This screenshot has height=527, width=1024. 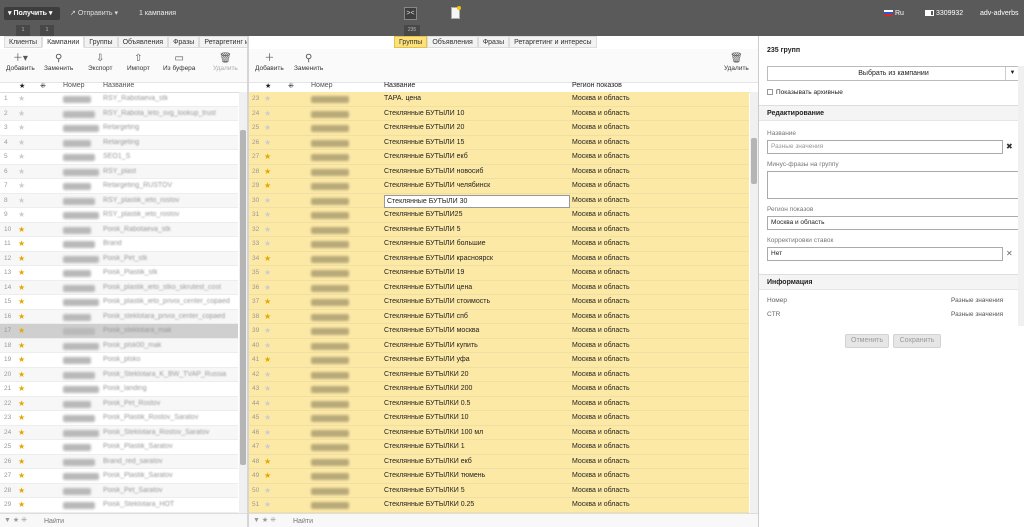 I want to click on from-clipboard-button: ▭ Из буфера, so click(x=179, y=62).